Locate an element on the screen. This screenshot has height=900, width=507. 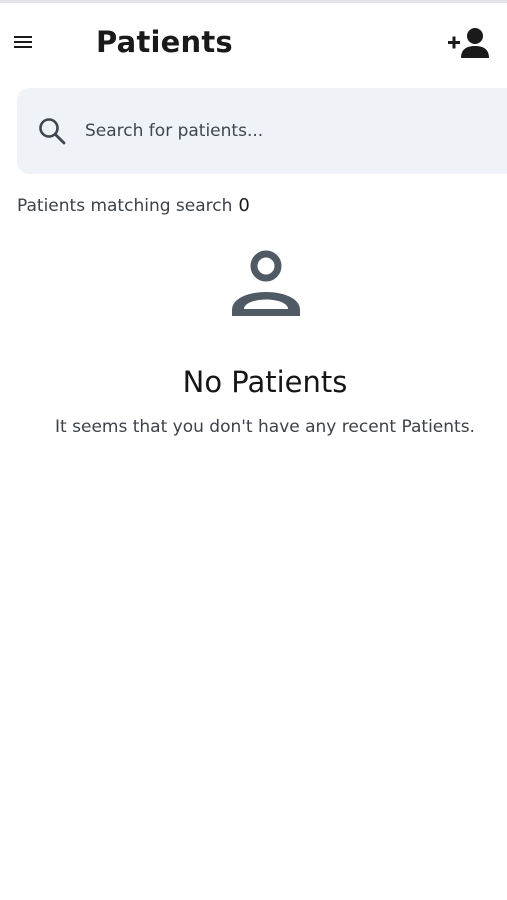
add-patient-button is located at coordinates (469, 43).